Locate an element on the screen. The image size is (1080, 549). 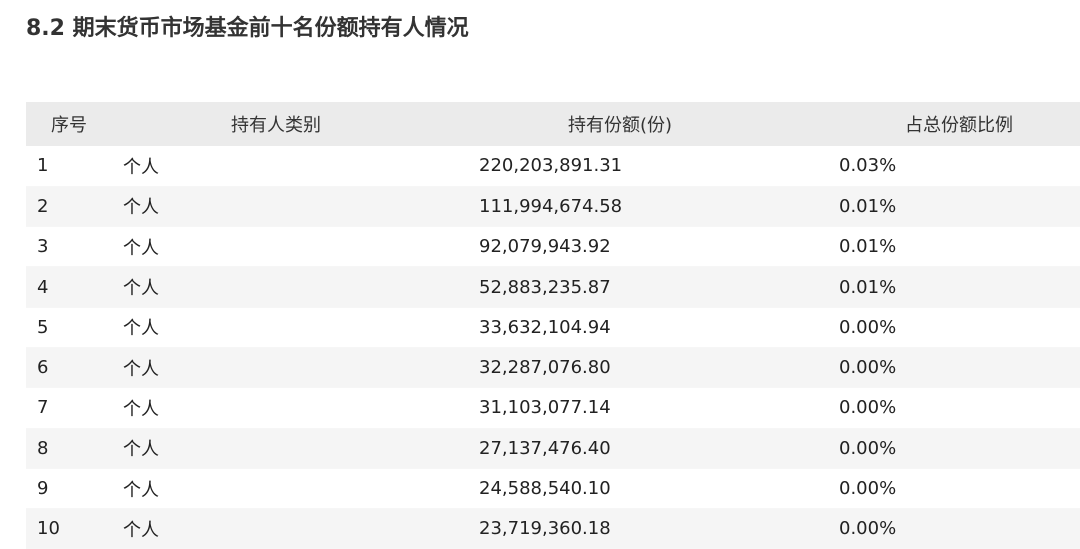
table-row: 3 个人 92,079,943.92 0.01% is located at coordinates (553, 247).